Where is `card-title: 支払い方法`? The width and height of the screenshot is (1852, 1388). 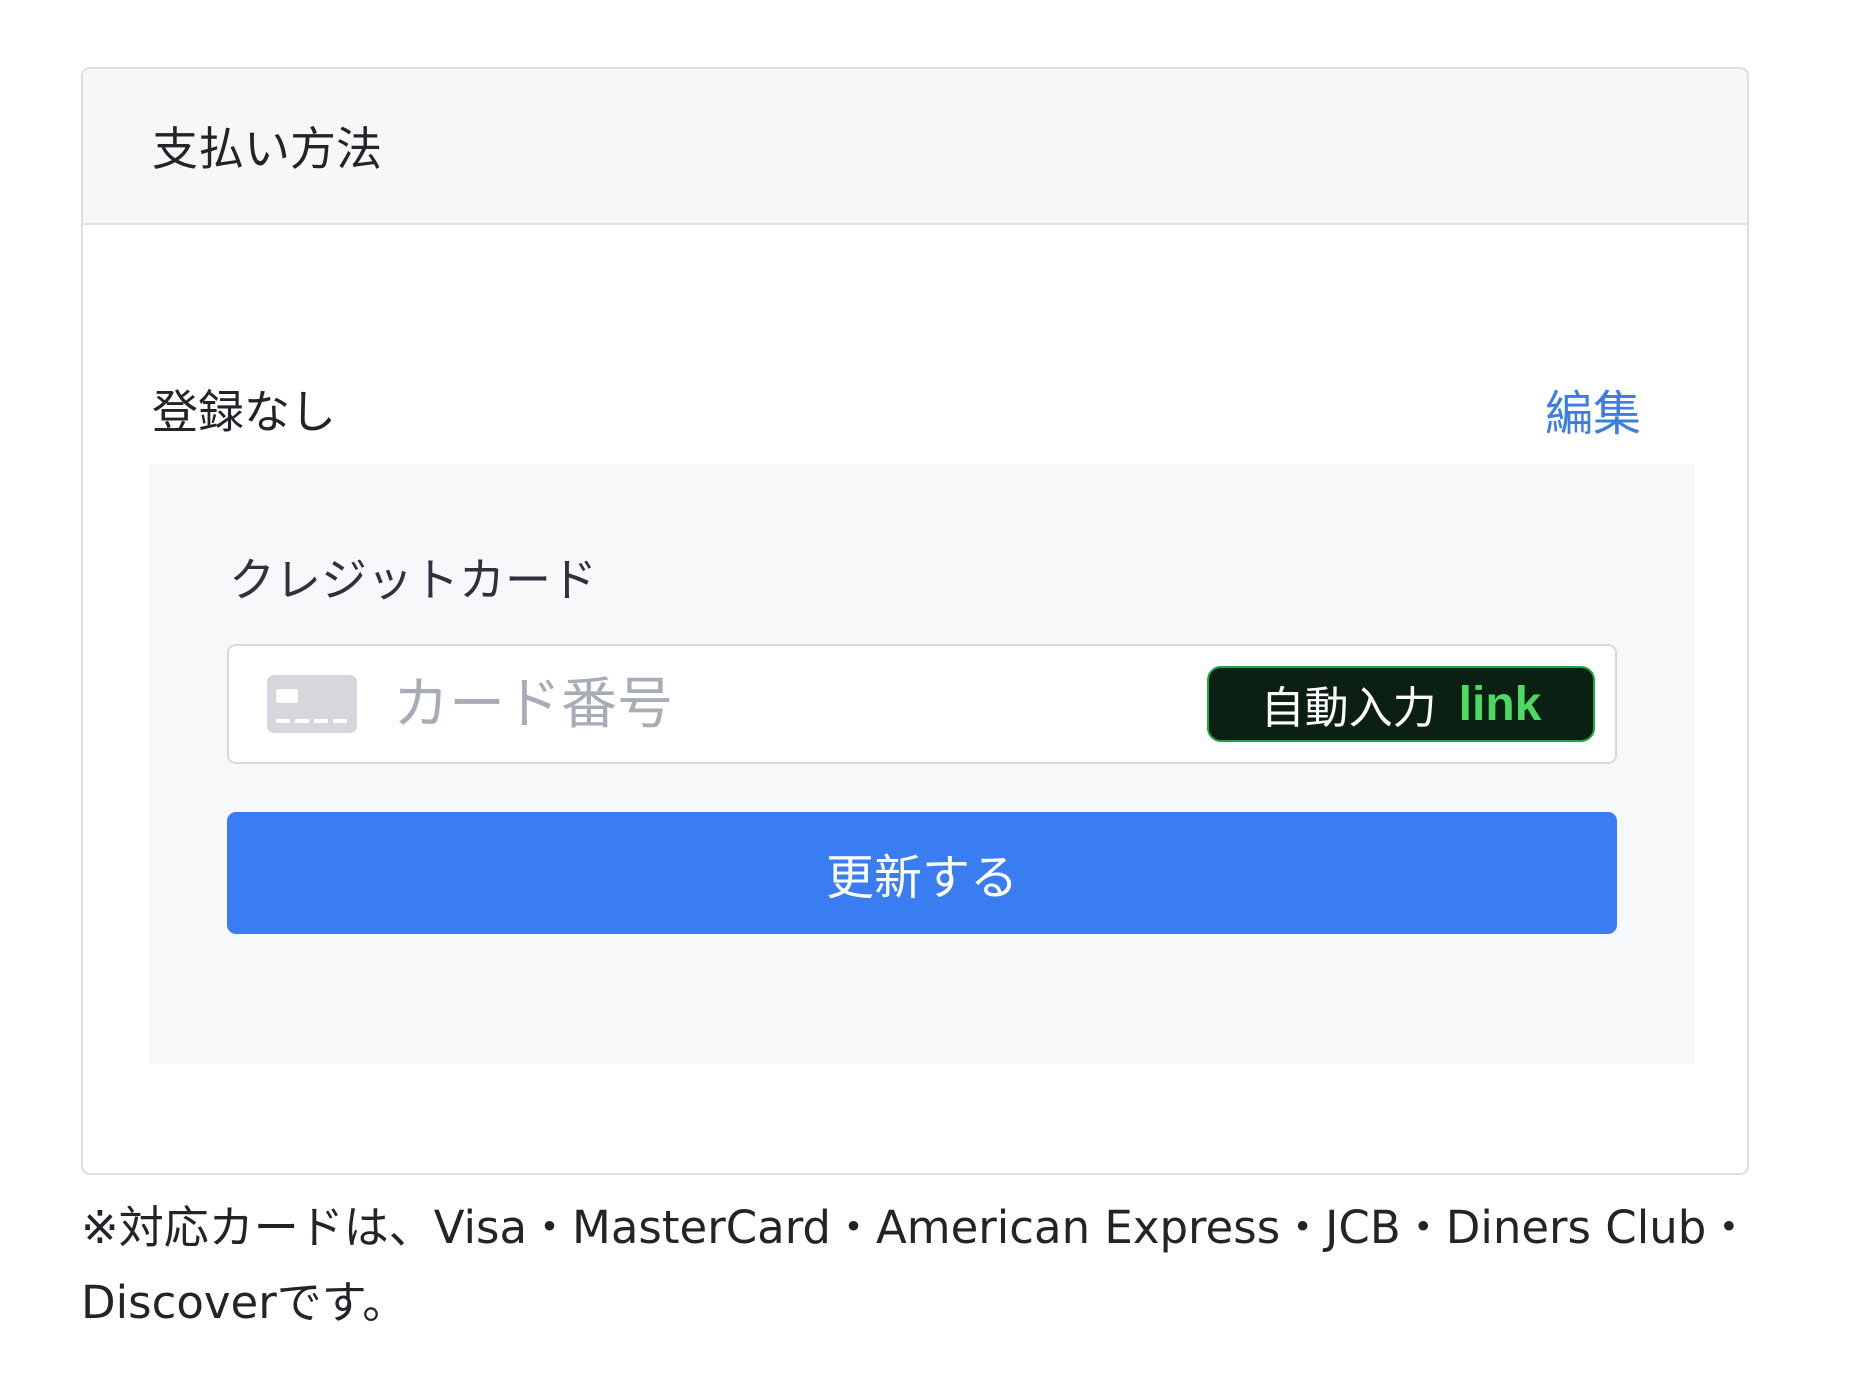 card-title: 支払い方法 is located at coordinates (267, 149).